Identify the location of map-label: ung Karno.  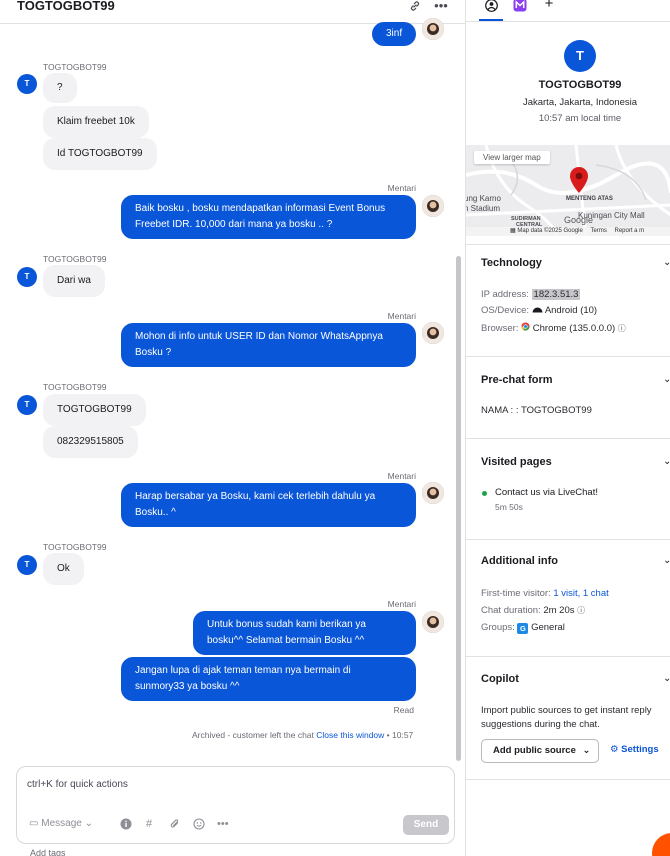
(483, 198).